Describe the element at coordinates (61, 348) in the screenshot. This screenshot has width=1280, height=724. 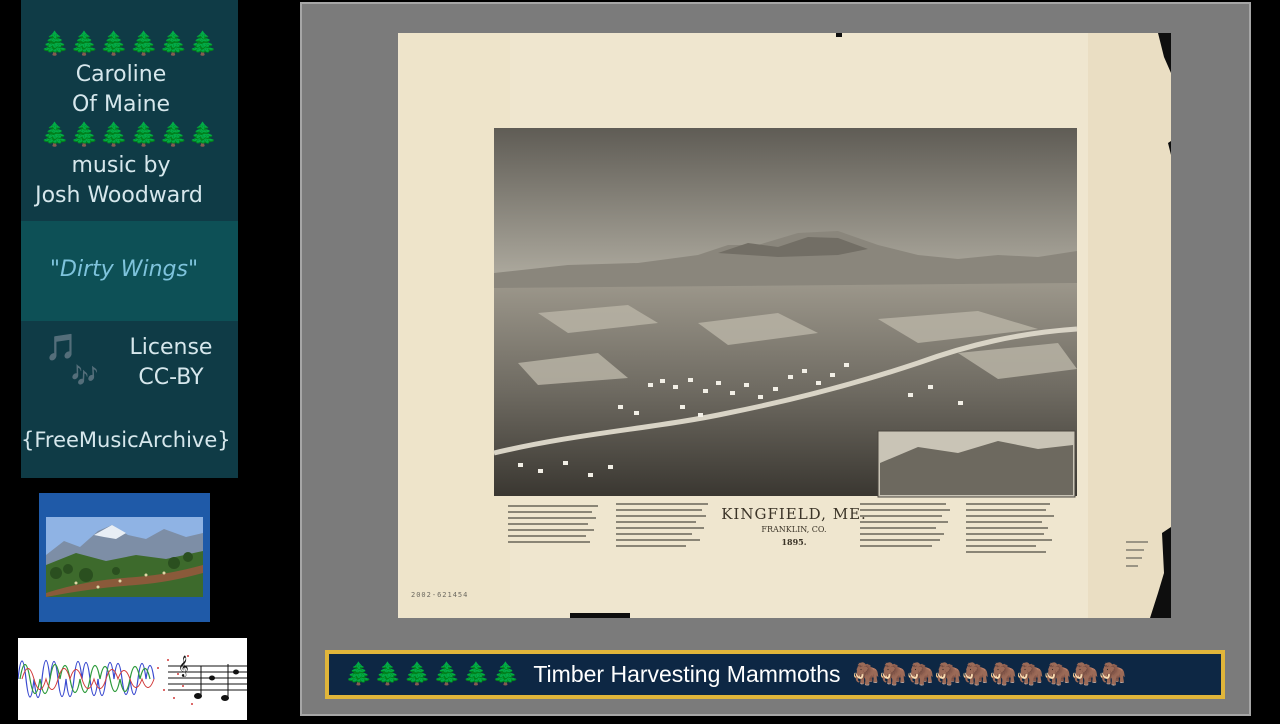
I see `music-note-icon: 🎵` at that location.